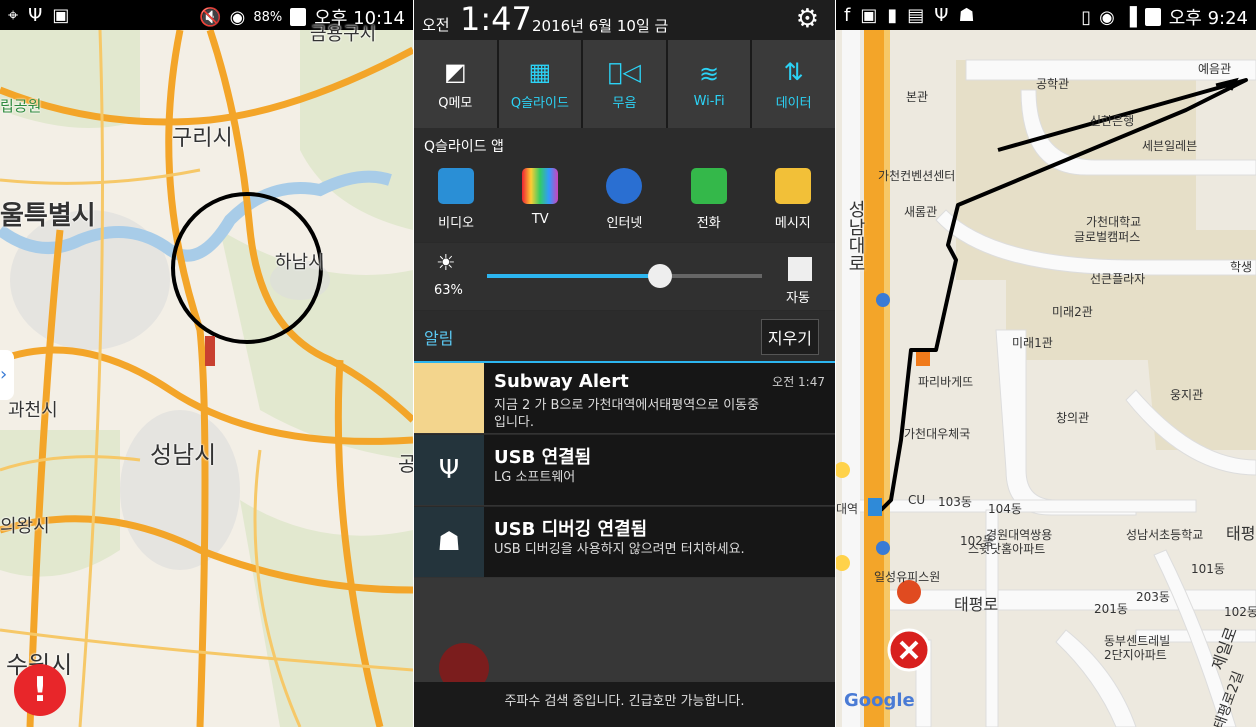  Describe the element at coordinates (800, 269) in the screenshot. I see `auto-checkbox` at that location.